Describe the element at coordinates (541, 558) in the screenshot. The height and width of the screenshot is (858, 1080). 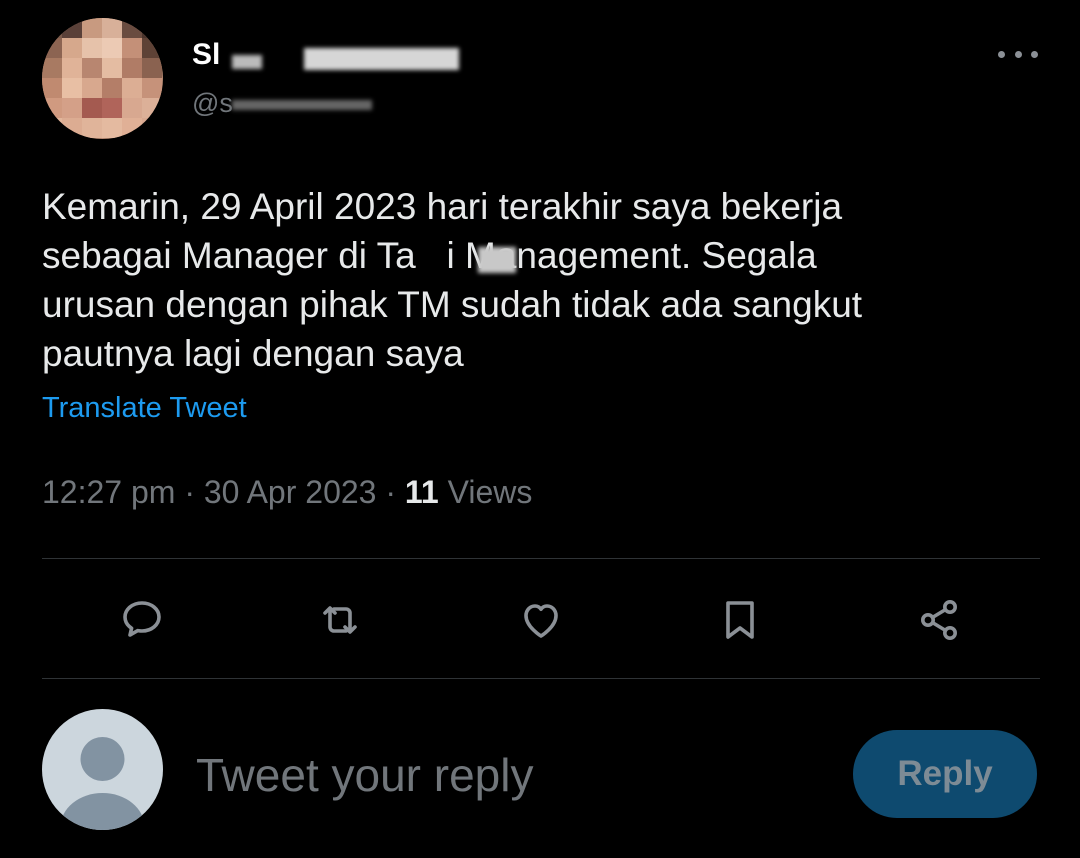
I see `divider-top` at that location.